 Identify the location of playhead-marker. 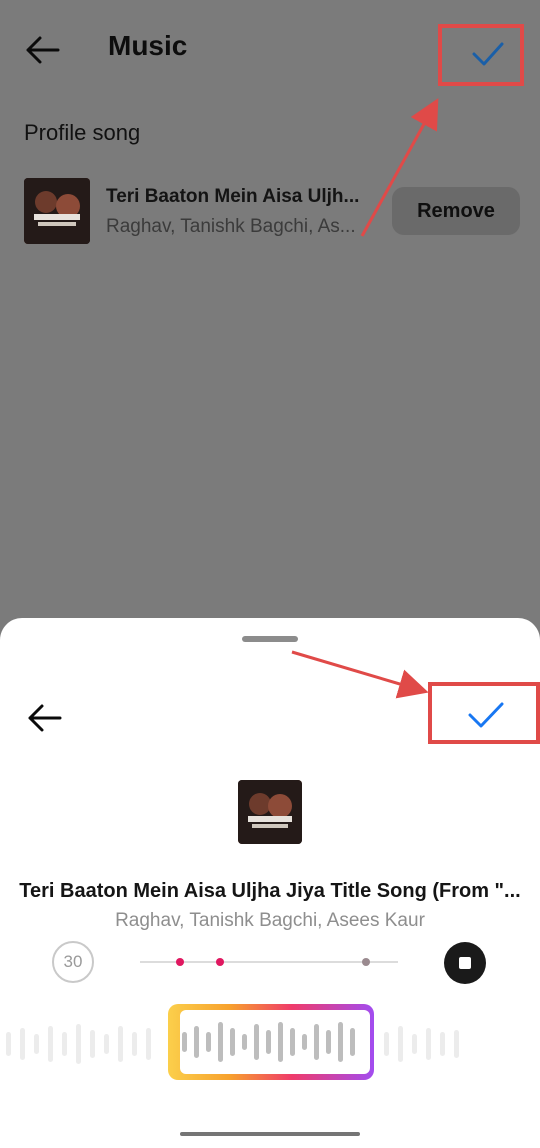
(366, 962).